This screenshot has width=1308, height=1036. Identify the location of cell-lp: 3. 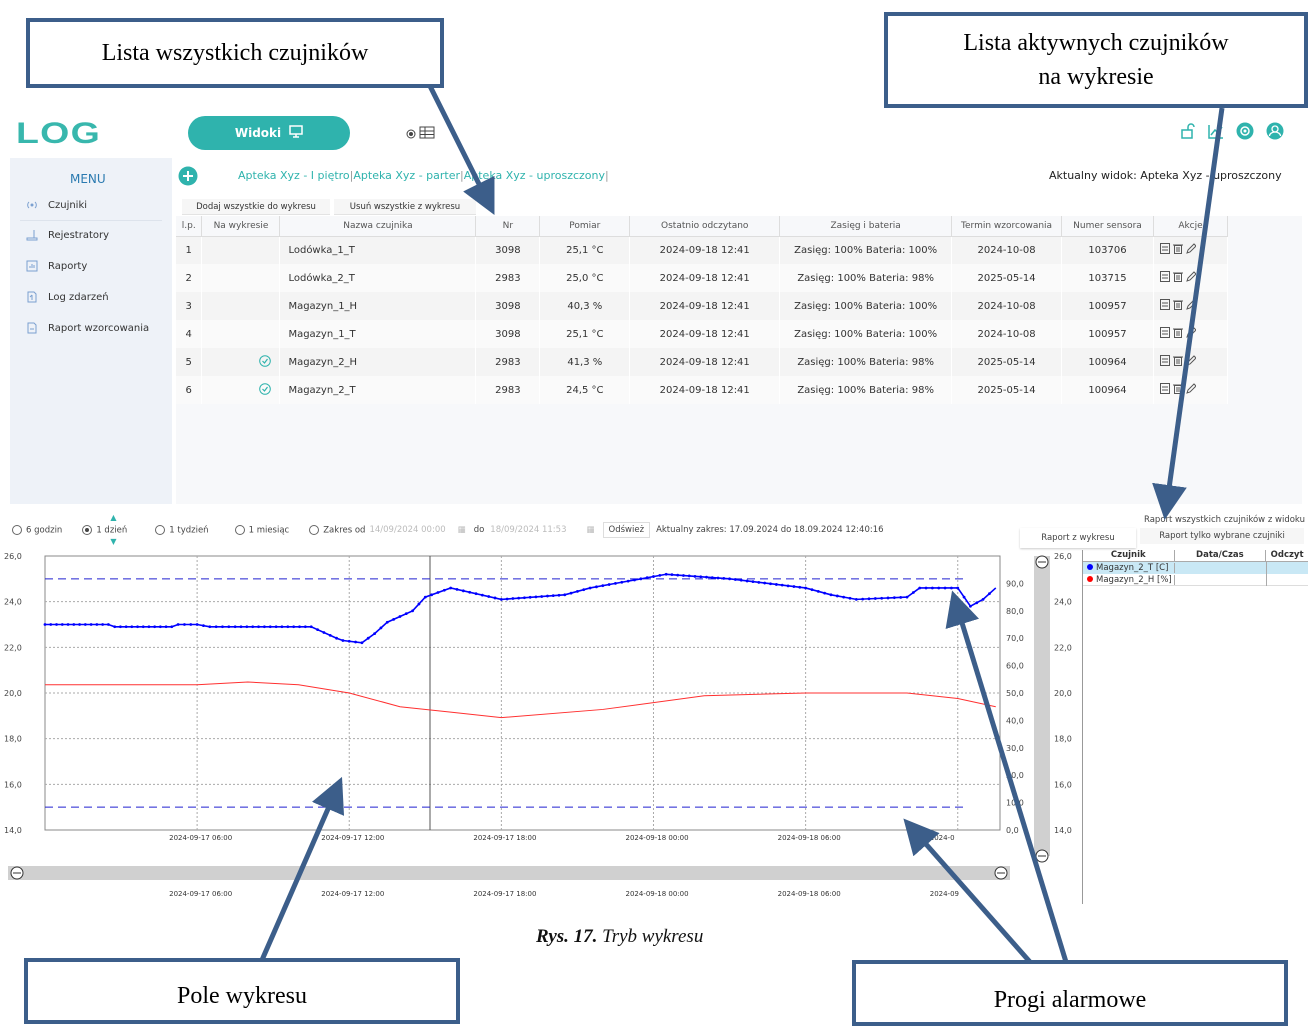
(189, 306).